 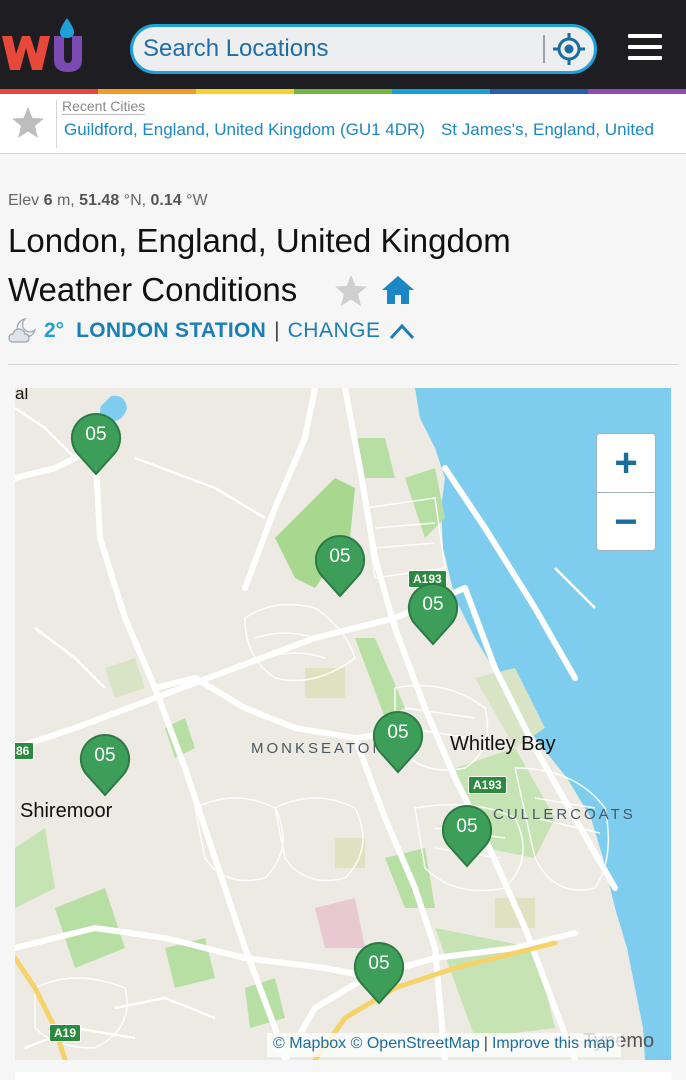 What do you see at coordinates (24, 200) in the screenshot?
I see `elev-prefix: Elev` at bounding box center [24, 200].